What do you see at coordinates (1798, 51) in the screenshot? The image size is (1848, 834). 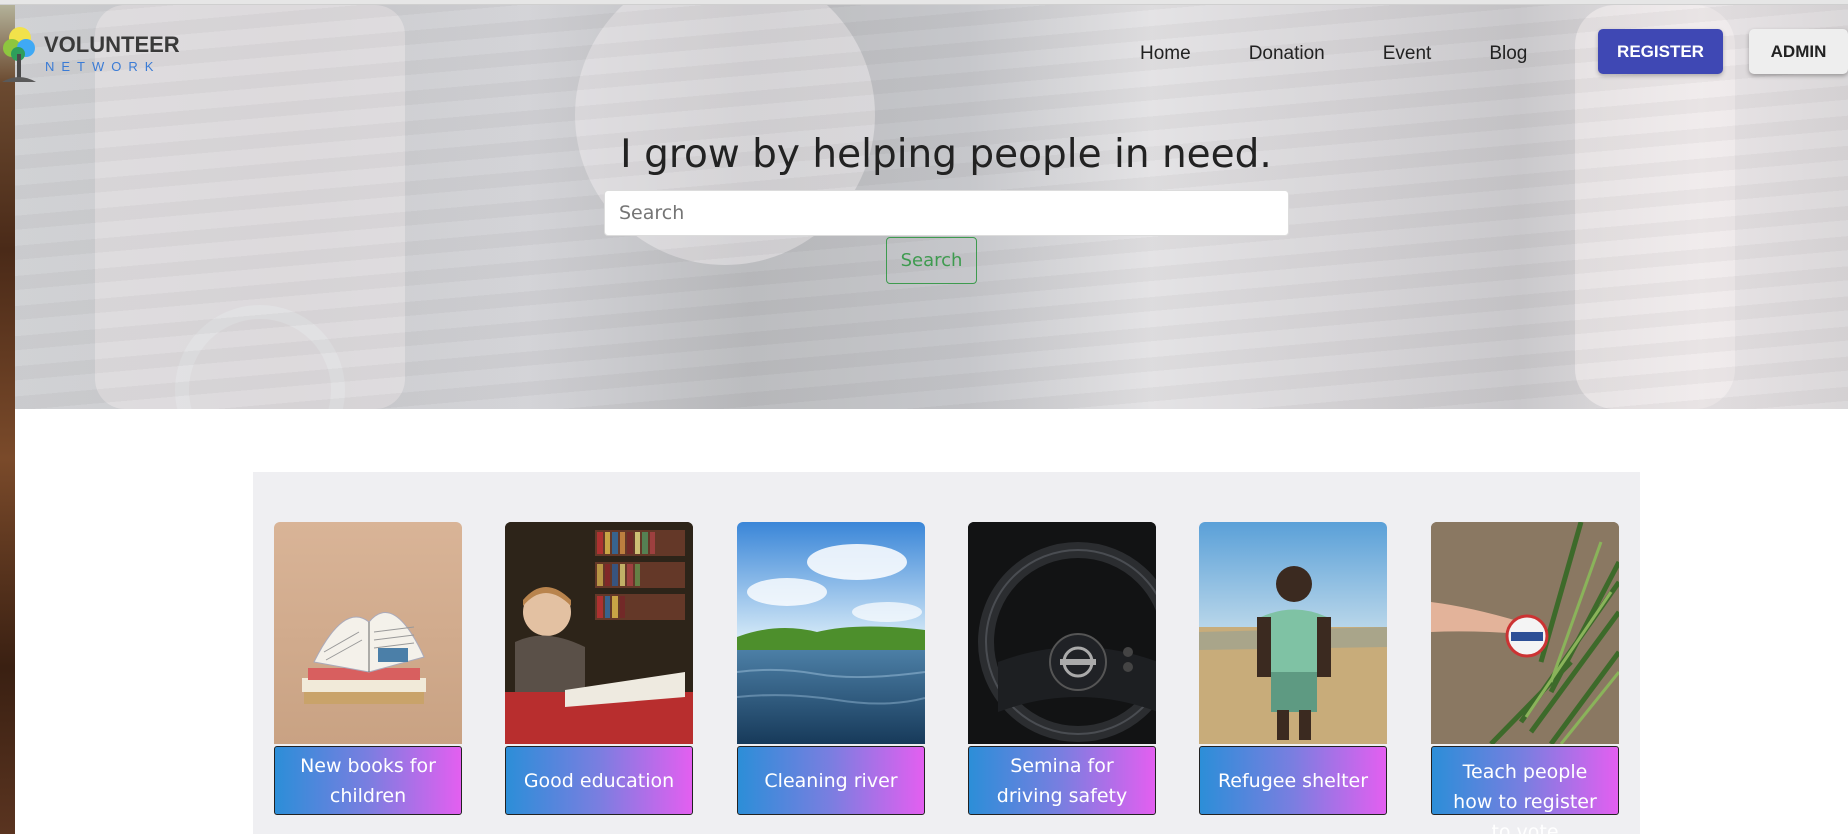 I see `admin-button: ADMIN` at bounding box center [1798, 51].